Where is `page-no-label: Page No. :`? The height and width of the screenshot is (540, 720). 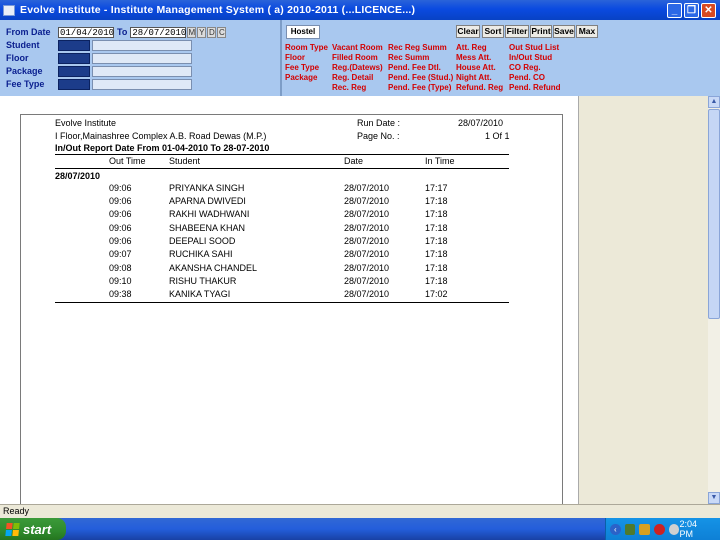 page-no-label: Page No. : is located at coordinates (378, 136).